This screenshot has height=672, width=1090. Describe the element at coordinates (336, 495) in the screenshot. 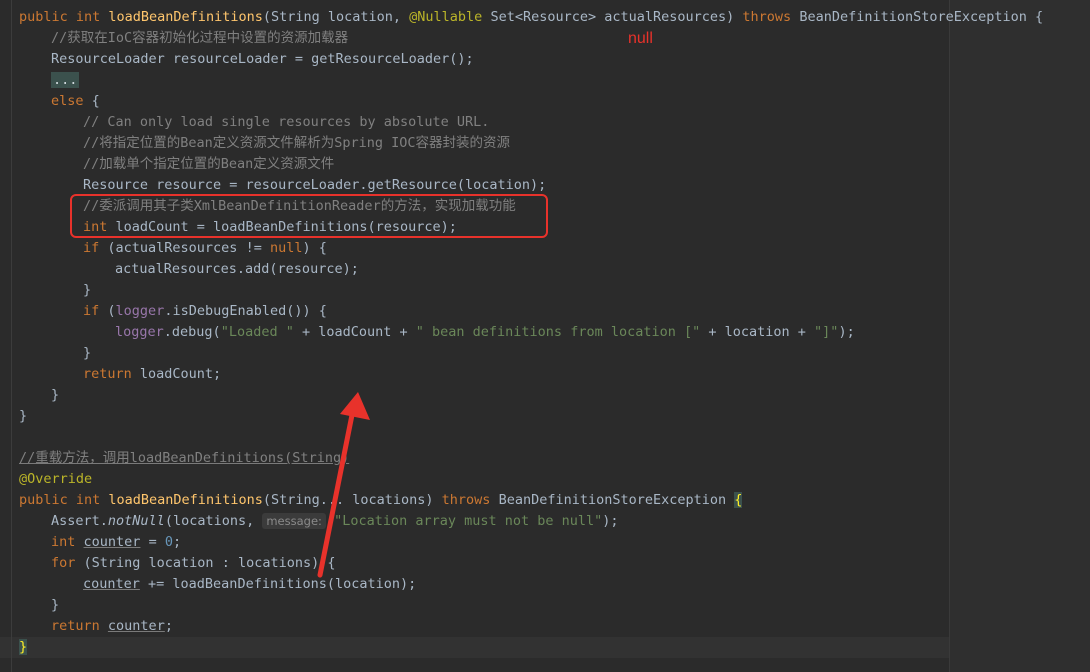

I see `arrow-shaft` at that location.